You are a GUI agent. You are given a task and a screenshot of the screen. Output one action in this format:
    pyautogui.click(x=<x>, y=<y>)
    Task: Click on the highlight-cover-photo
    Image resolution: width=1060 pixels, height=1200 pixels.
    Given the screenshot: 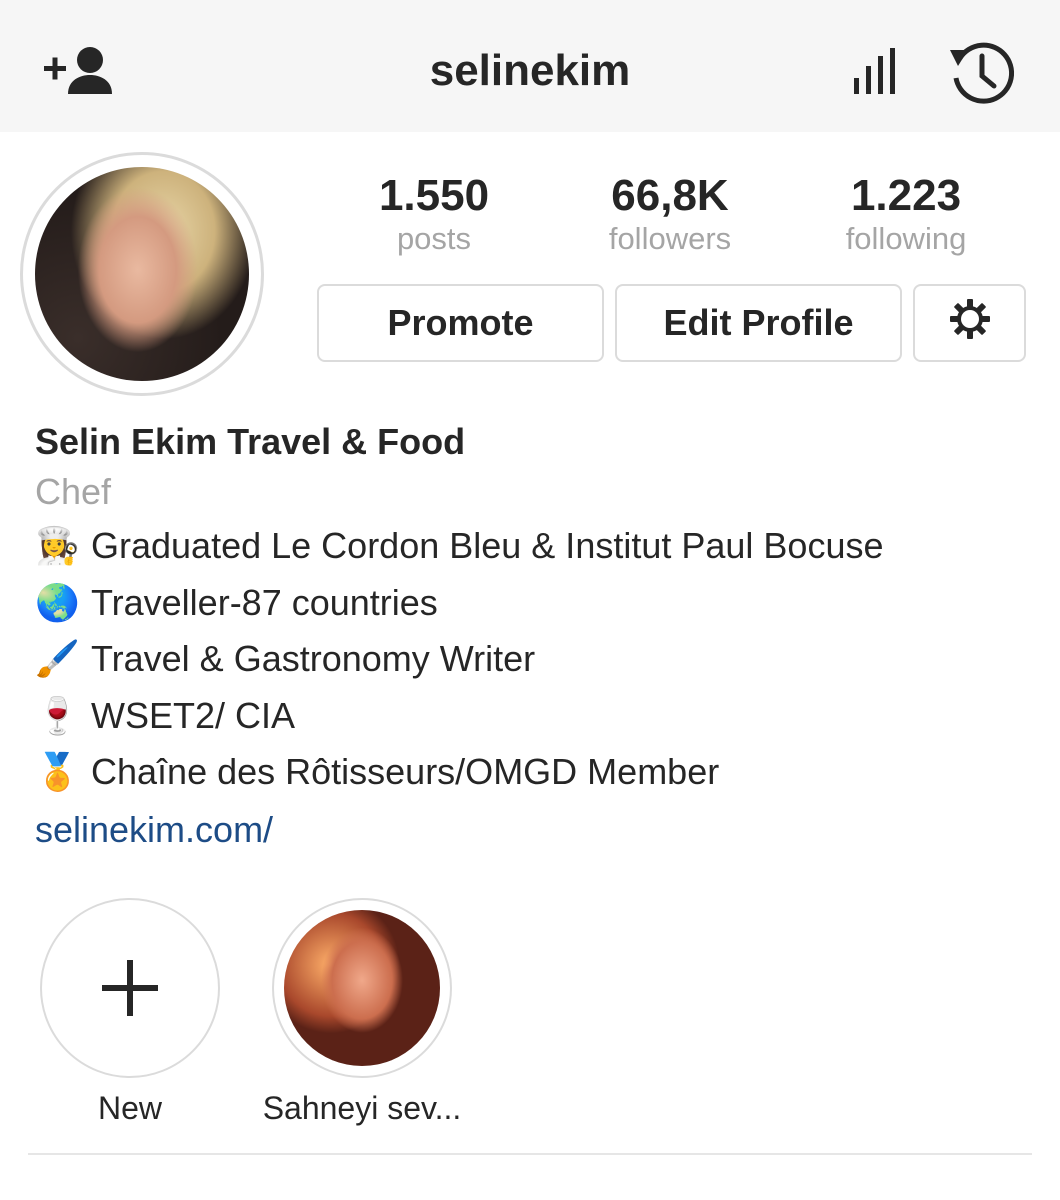 What is the action you would take?
    pyautogui.click(x=362, y=988)
    